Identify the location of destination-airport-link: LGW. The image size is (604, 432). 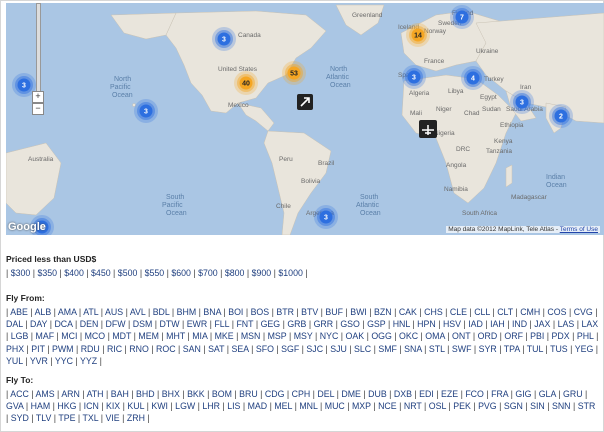
(185, 406).